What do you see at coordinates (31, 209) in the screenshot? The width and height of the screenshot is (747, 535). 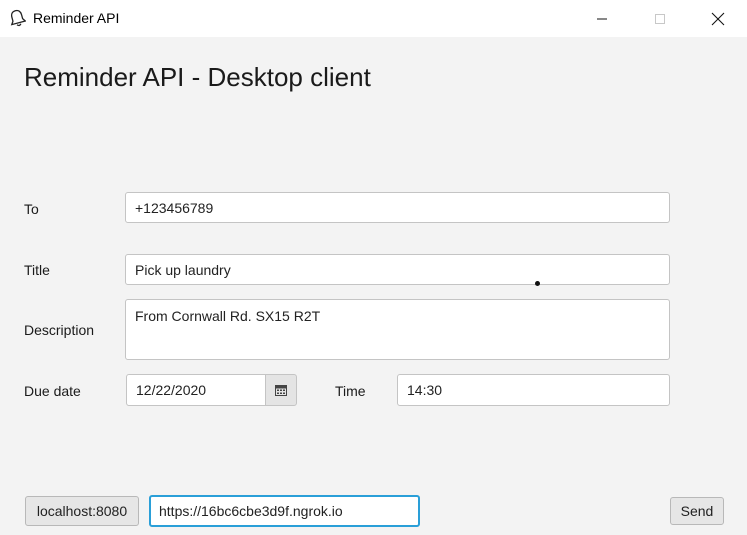 I see `to-label: To` at bounding box center [31, 209].